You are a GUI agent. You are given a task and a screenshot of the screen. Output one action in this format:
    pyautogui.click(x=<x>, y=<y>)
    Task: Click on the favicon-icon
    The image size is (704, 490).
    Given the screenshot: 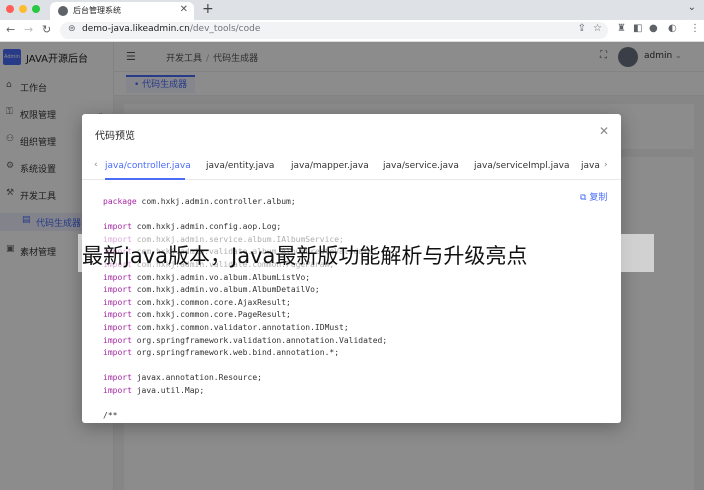 What is the action you would take?
    pyautogui.click(x=63, y=11)
    